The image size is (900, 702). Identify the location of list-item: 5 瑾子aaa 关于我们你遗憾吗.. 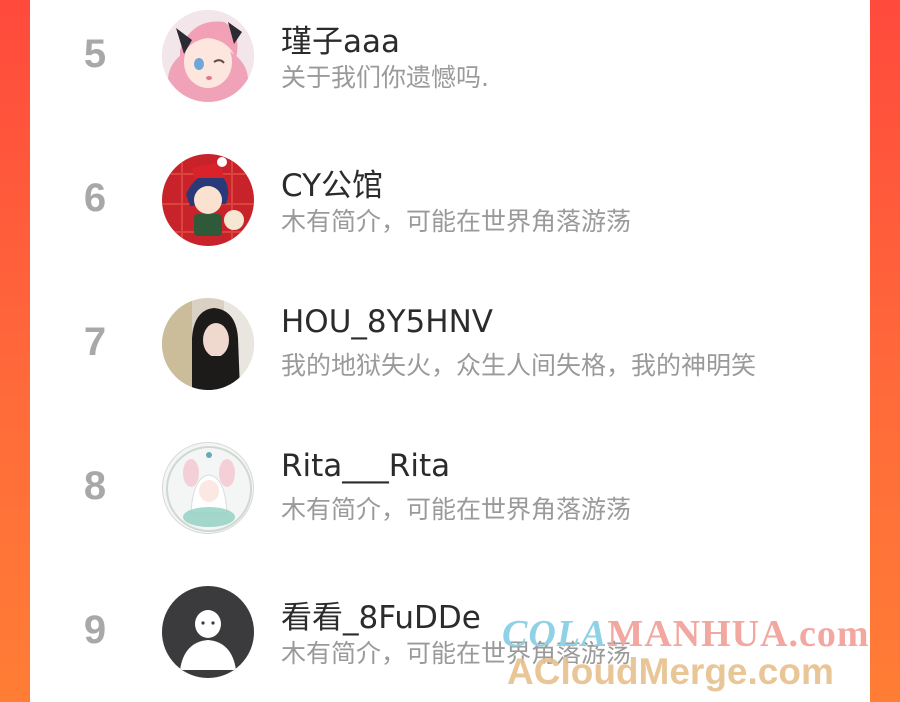
(450, 55).